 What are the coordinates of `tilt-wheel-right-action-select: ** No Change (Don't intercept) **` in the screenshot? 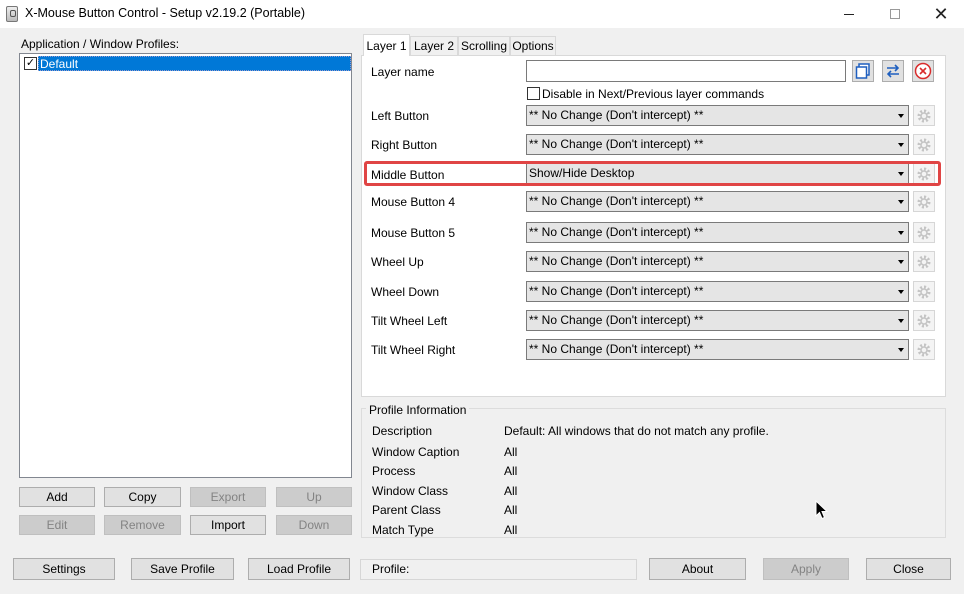 It's located at (717, 349).